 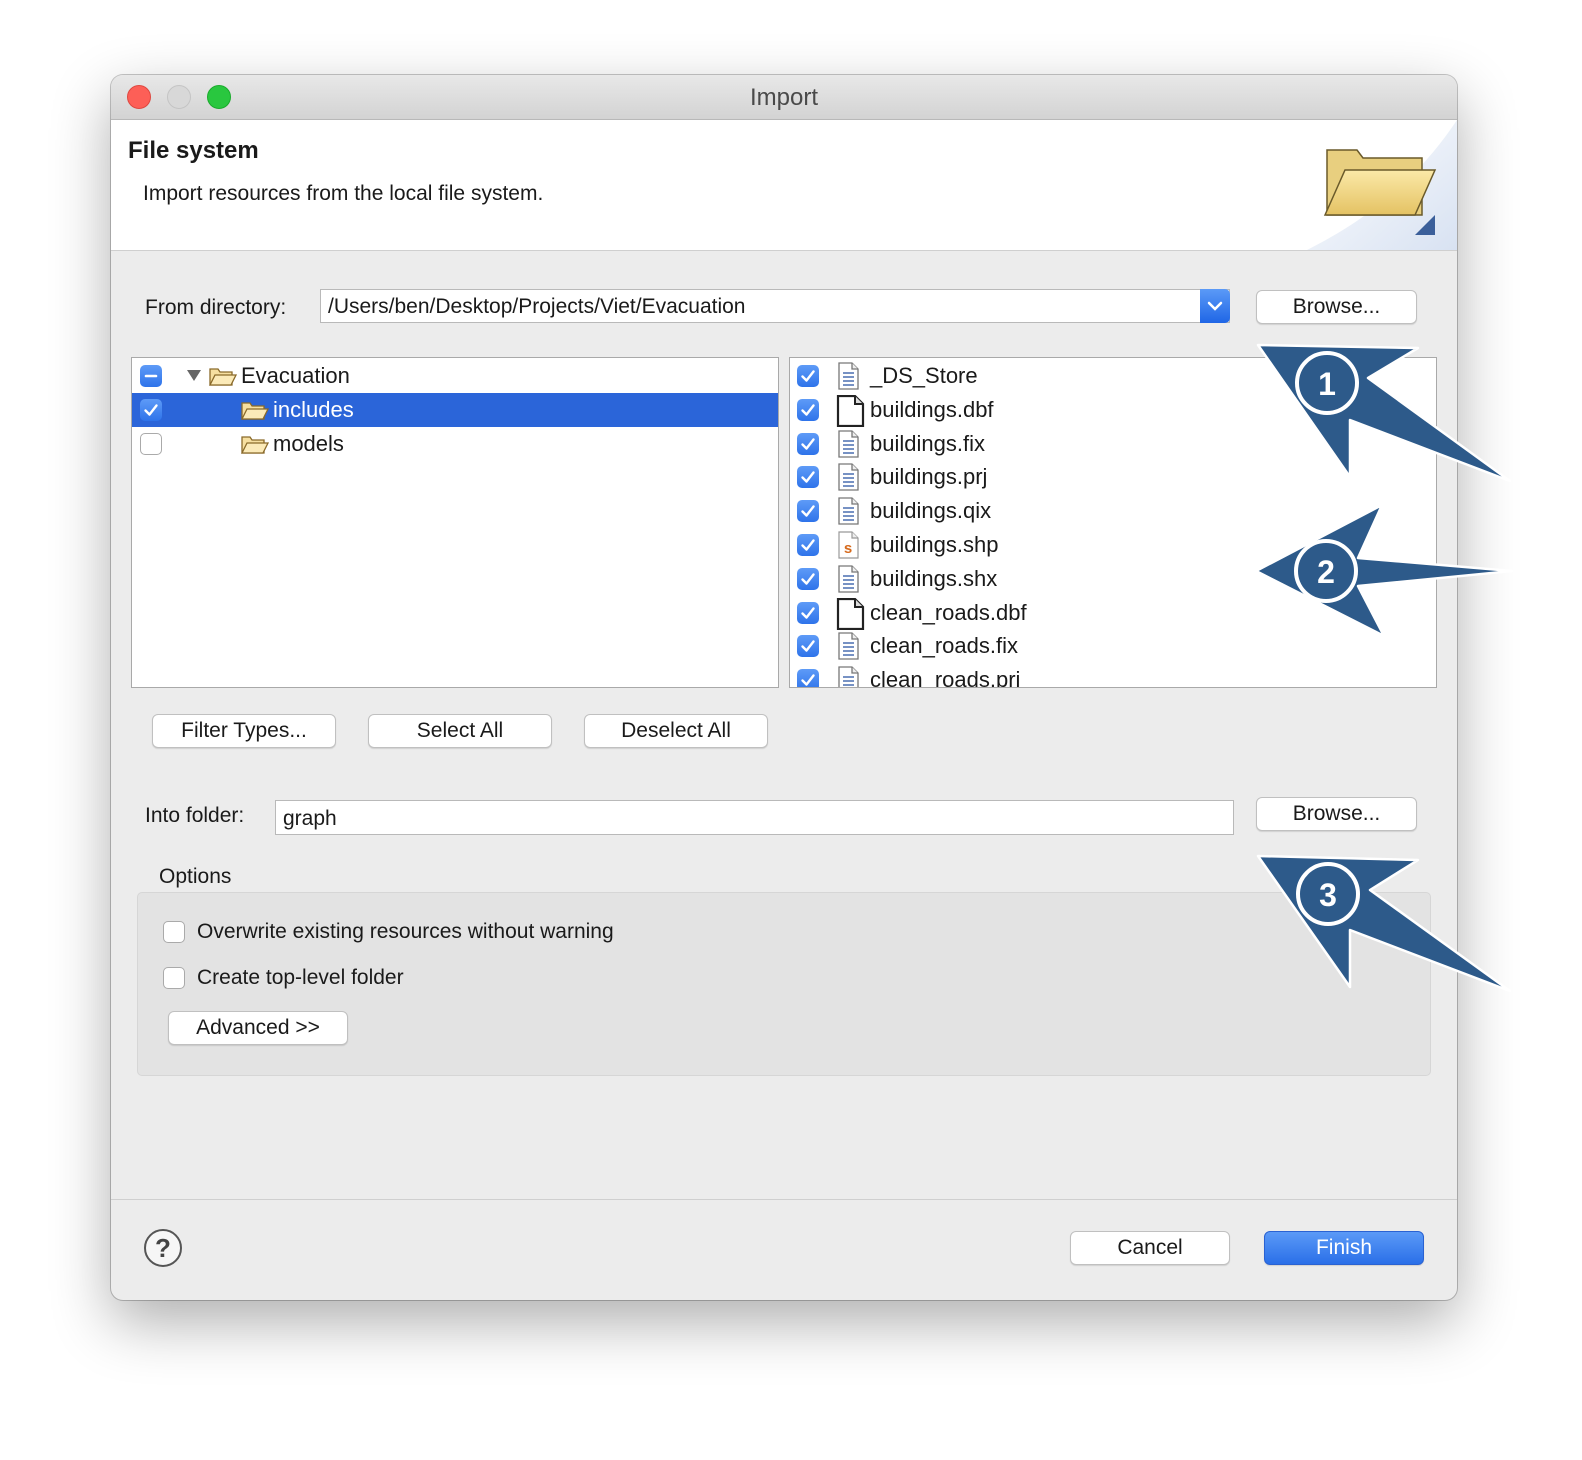 I want to click on annotation-arrow-2: 2, so click(x=1384, y=570).